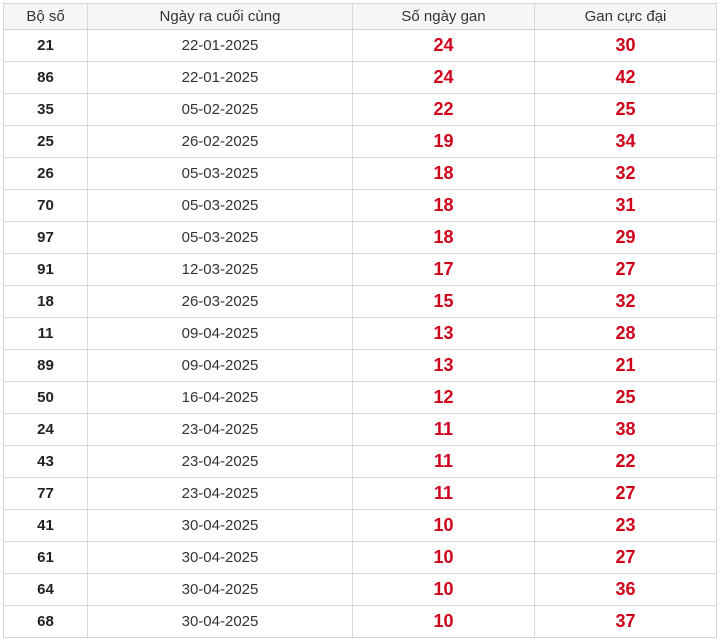  What do you see at coordinates (45, 45) in the screenshot?
I see `cell-bo-so: 21` at bounding box center [45, 45].